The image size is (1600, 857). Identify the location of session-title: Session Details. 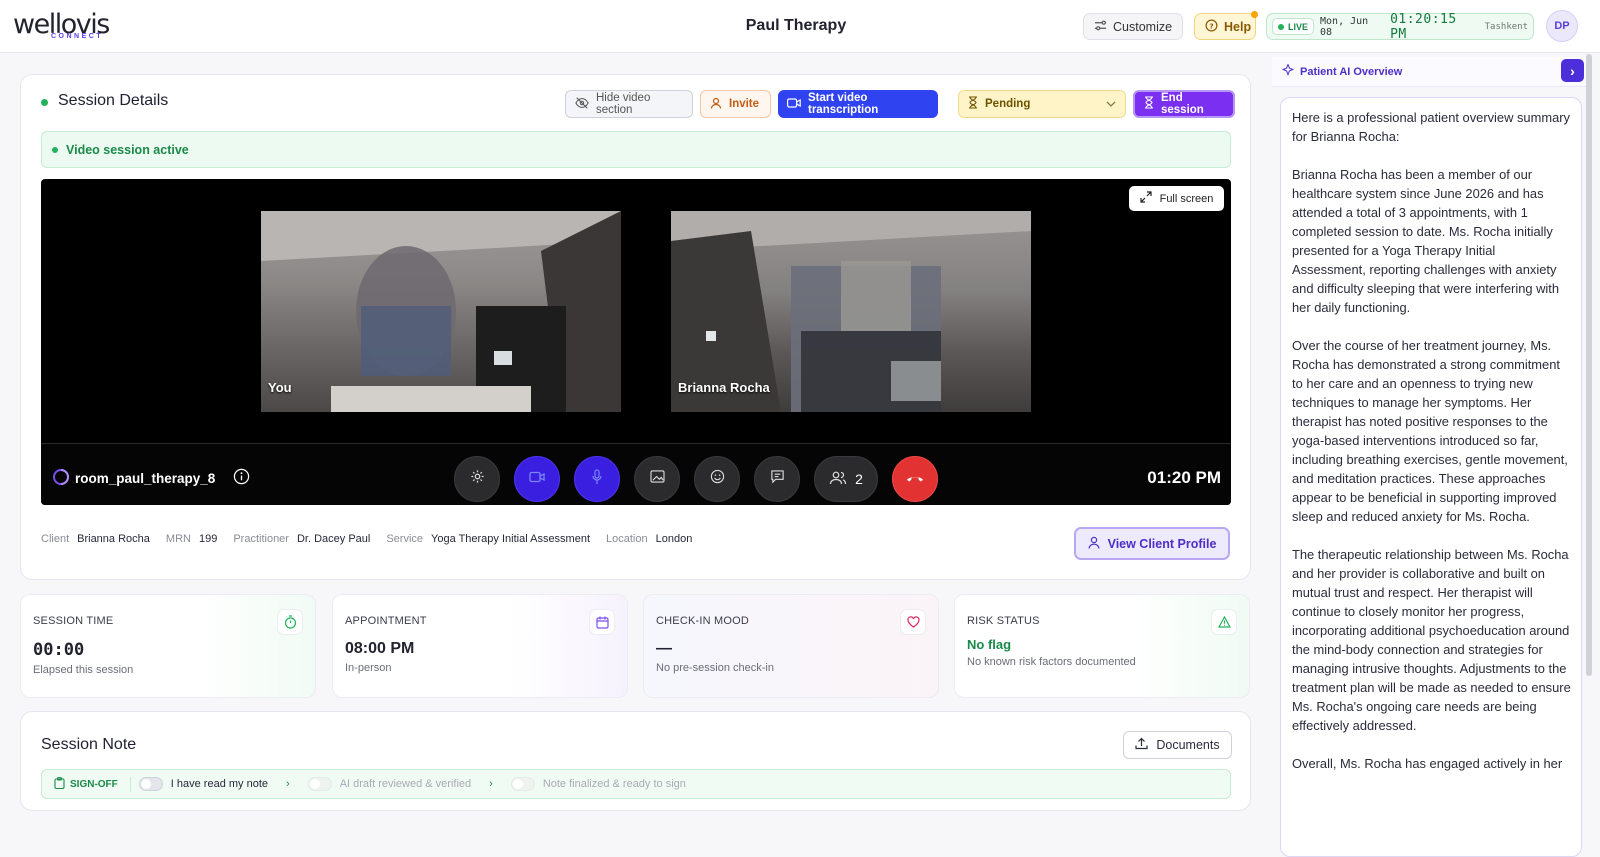
(113, 100).